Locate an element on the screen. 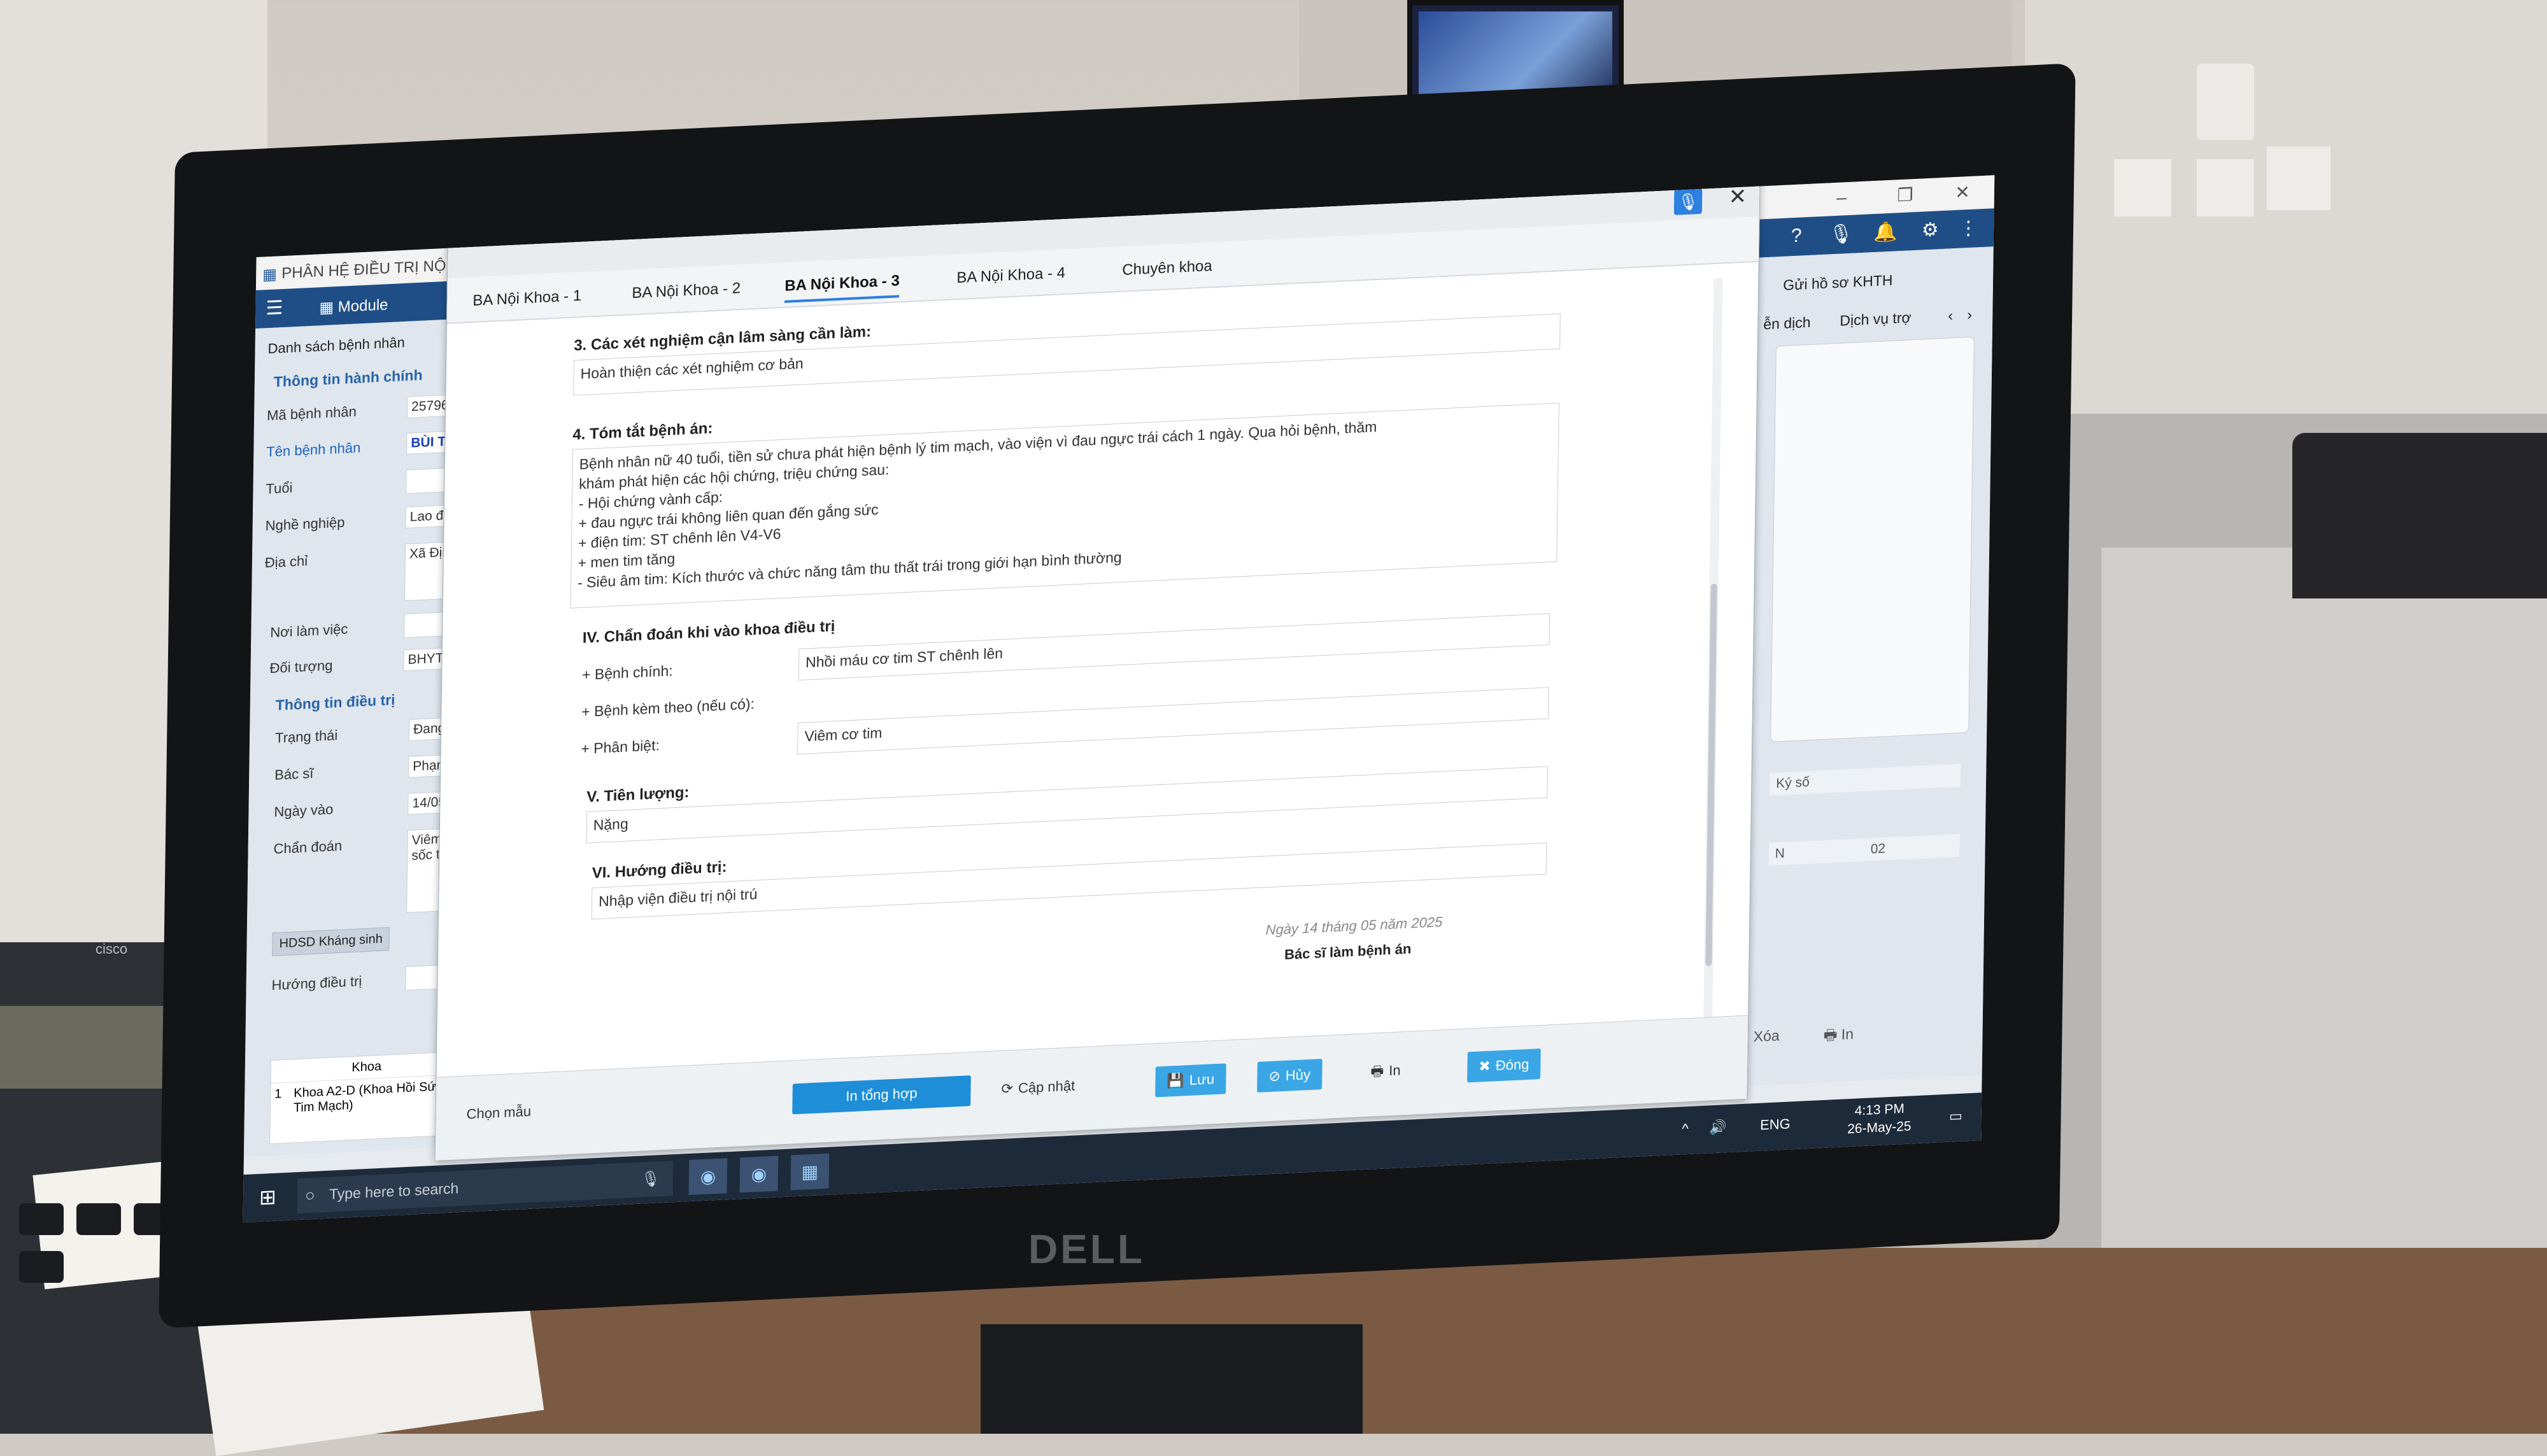  tab-ba-noi-khoa-4: BA Nội Khoa - 4 is located at coordinates (1010, 275).